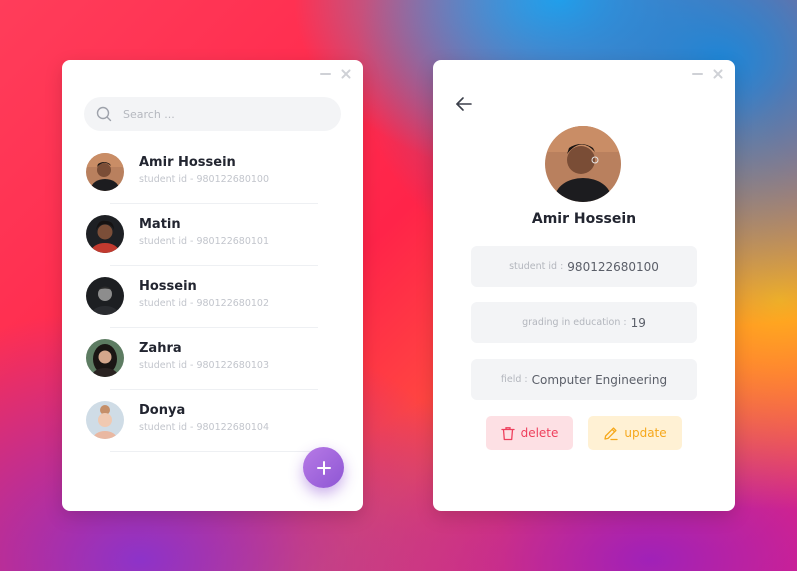 The width and height of the screenshot is (797, 571). I want to click on update-label: update, so click(645, 433).